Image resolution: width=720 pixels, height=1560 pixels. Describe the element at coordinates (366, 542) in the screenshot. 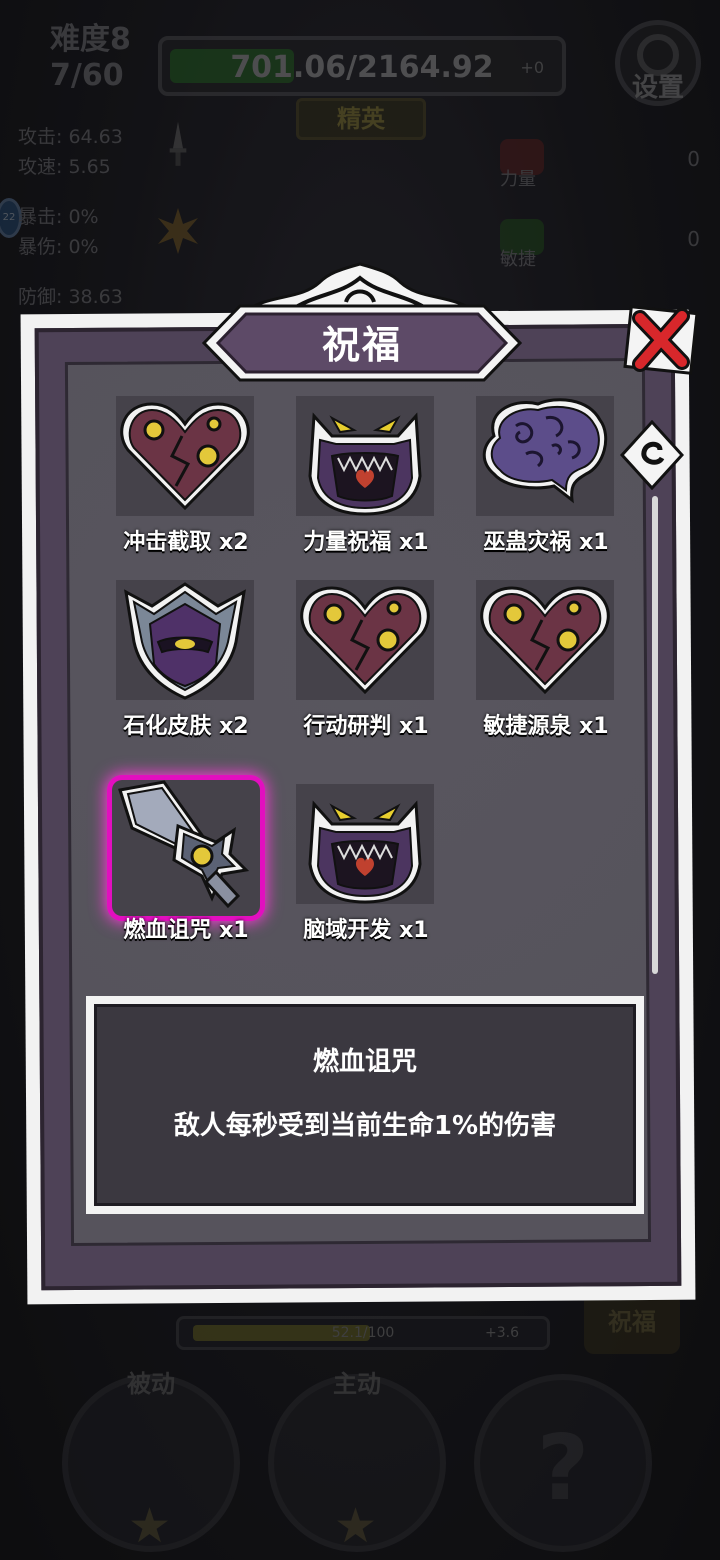

I see `item-name: 力量祝福 x1` at that location.